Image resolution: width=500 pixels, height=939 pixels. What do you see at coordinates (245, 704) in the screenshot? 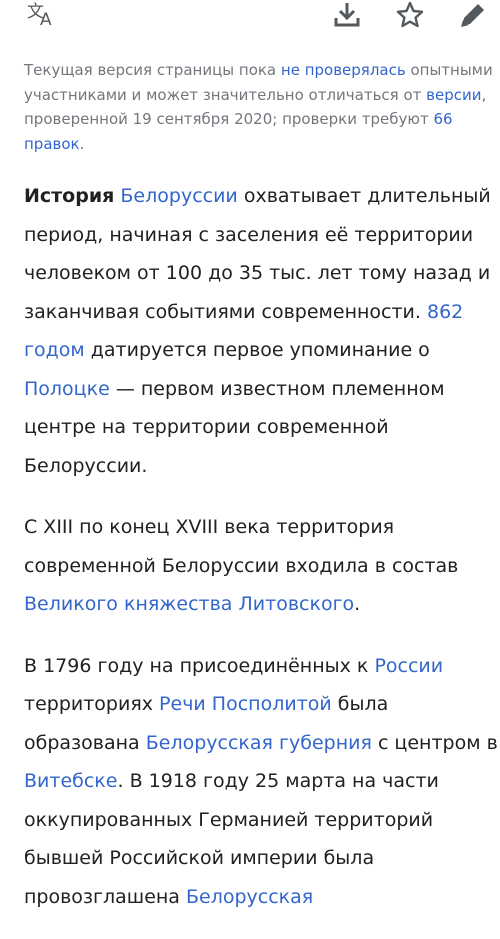
I see `commonwealth-link: Речи Посполитой` at bounding box center [245, 704].